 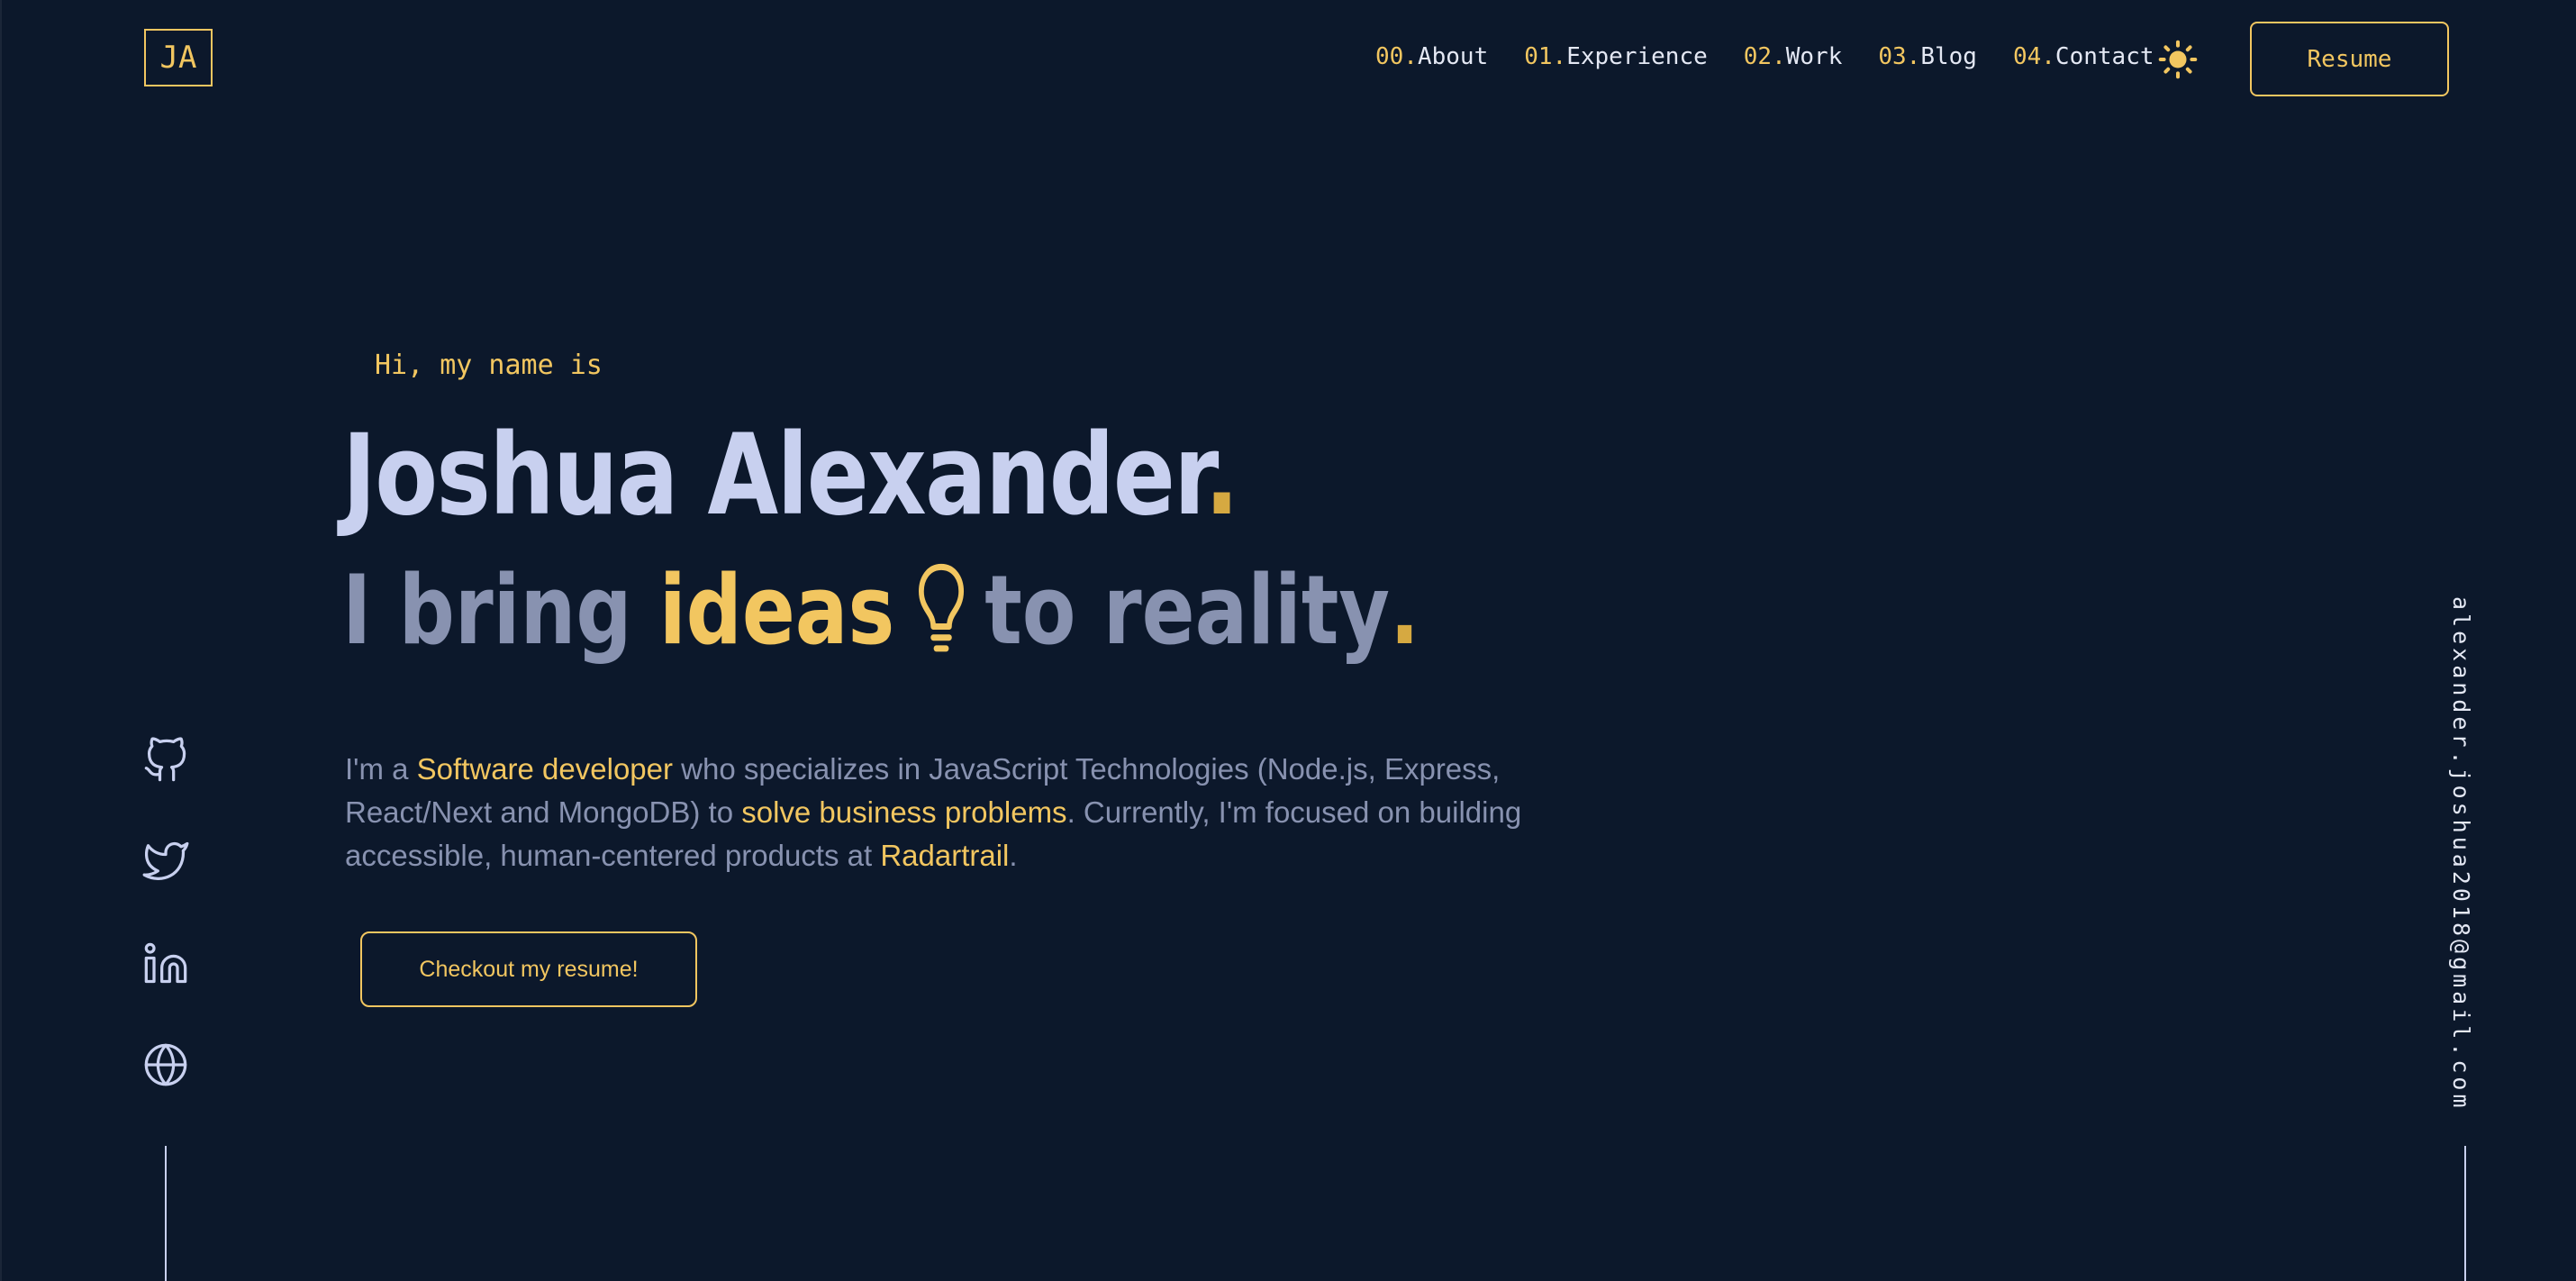 I want to click on logo: JA, so click(x=178, y=57).